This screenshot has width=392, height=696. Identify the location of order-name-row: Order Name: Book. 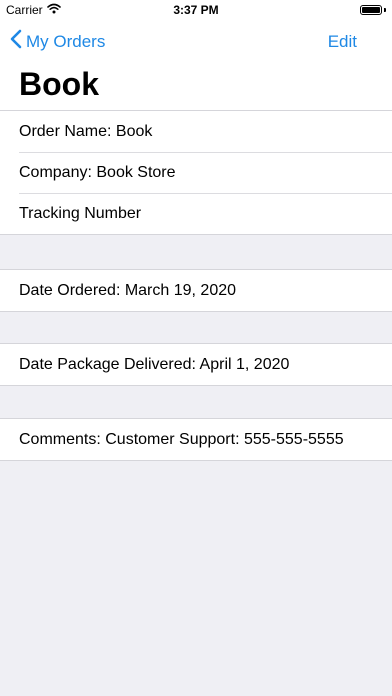
(196, 131).